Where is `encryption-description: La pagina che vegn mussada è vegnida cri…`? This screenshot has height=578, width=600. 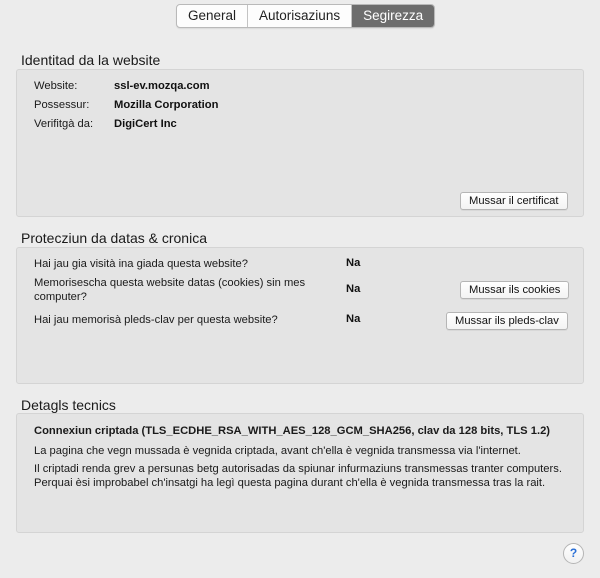 encryption-description: La pagina che vegn mussada è vegnida cri… is located at coordinates (277, 451).